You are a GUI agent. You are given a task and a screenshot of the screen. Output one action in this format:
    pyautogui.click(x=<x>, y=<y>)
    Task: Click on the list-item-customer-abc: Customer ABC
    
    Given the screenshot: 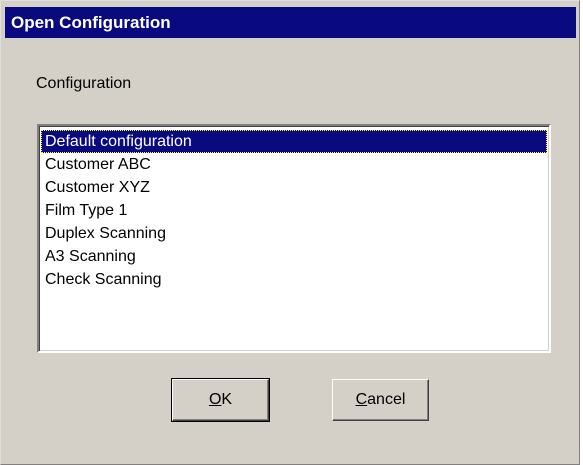 What is the action you would take?
    pyautogui.click(x=295, y=164)
    